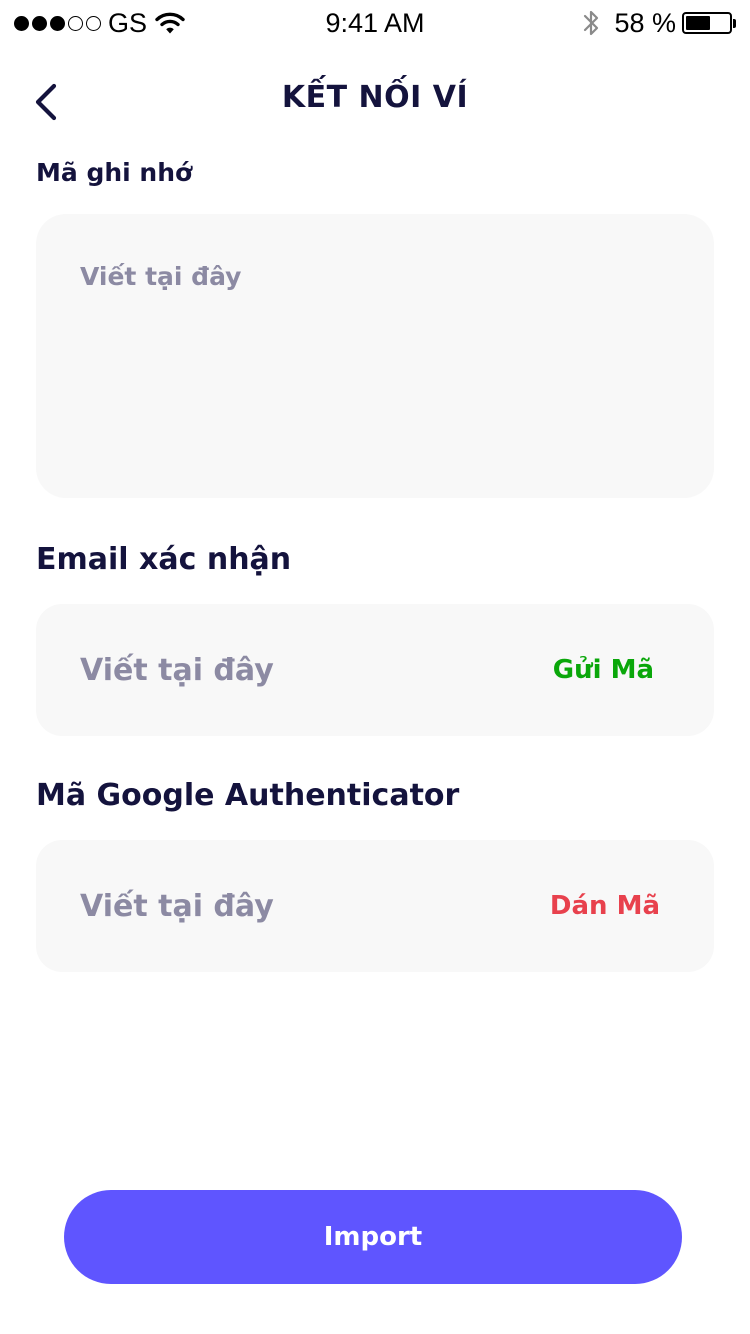  What do you see at coordinates (114, 172) in the screenshot?
I see `mnemonic-label: Mã ghi nhớ` at bounding box center [114, 172].